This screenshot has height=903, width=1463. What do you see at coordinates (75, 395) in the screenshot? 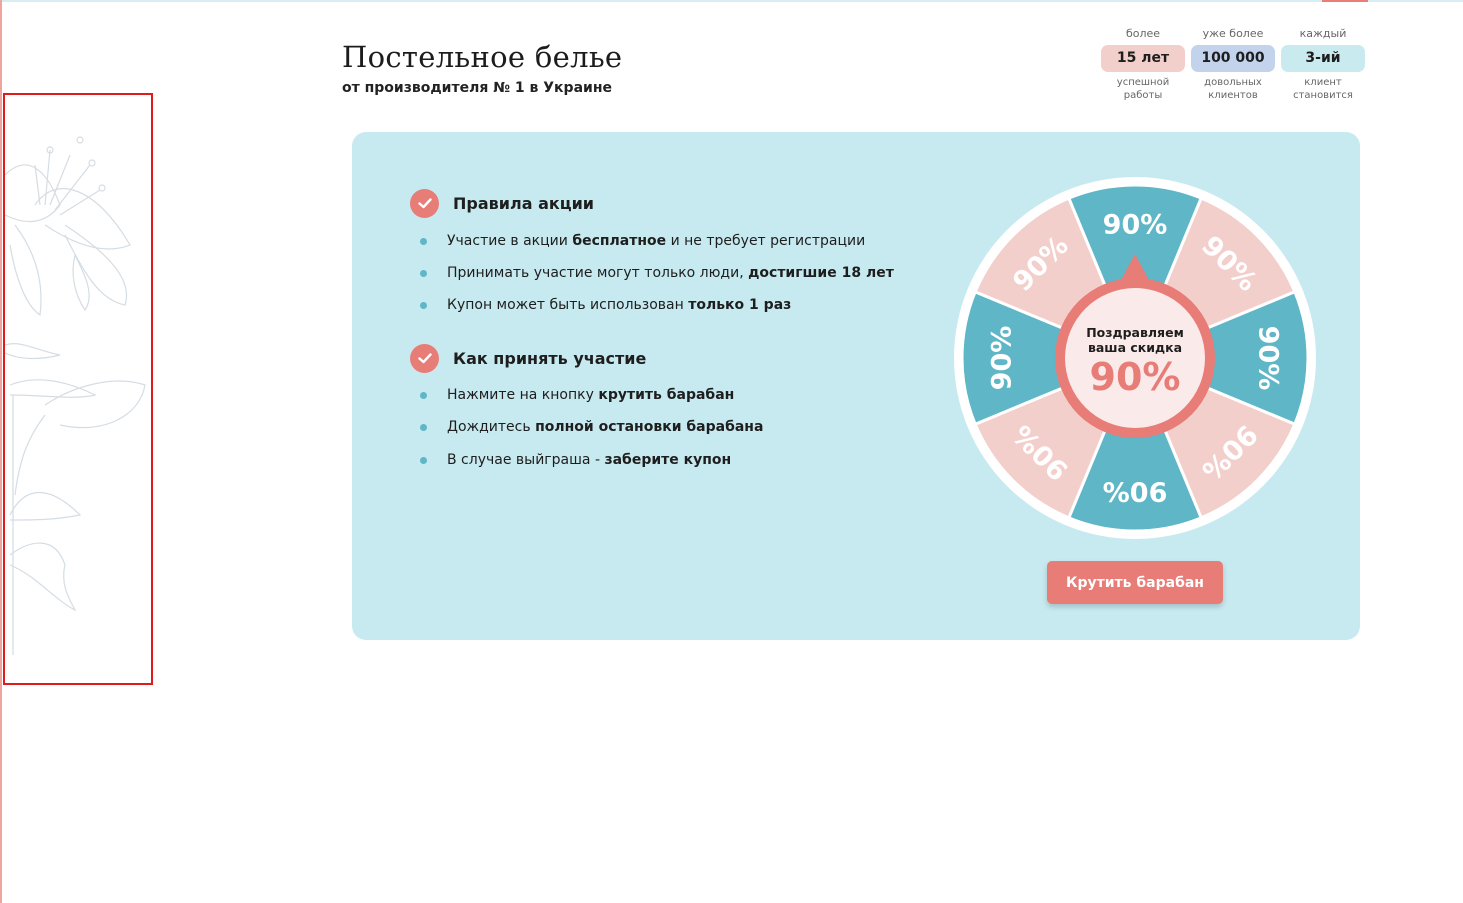
I see `lily-illustration-icon` at bounding box center [75, 395].